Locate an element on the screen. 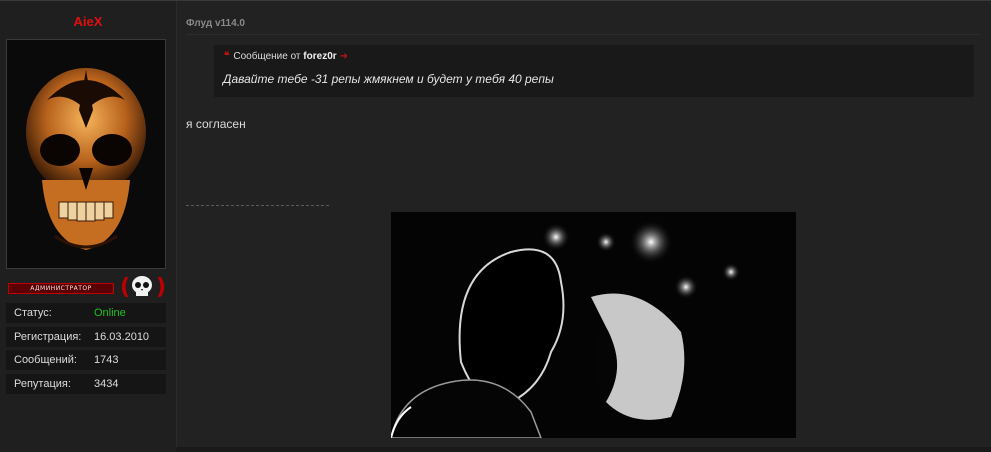 The image size is (991, 452). username-link: AieX is located at coordinates (88, 21).